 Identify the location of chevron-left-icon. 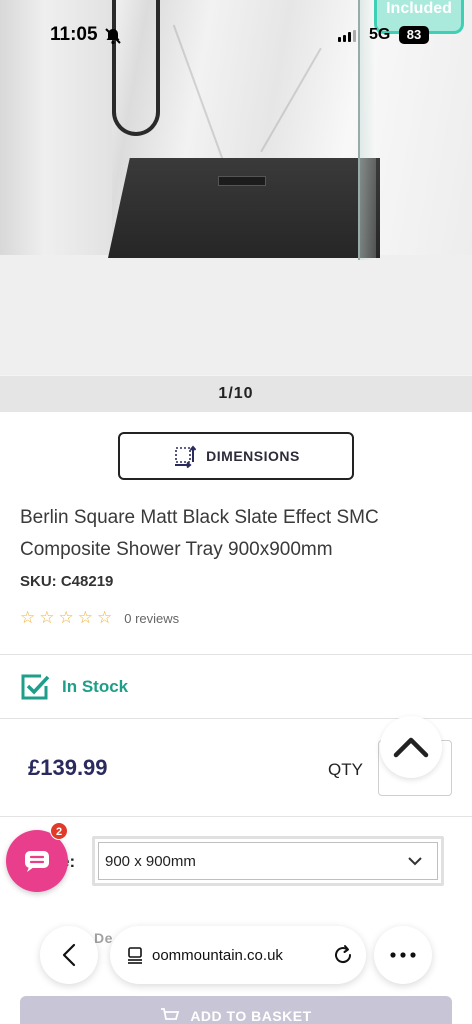
(69, 955).